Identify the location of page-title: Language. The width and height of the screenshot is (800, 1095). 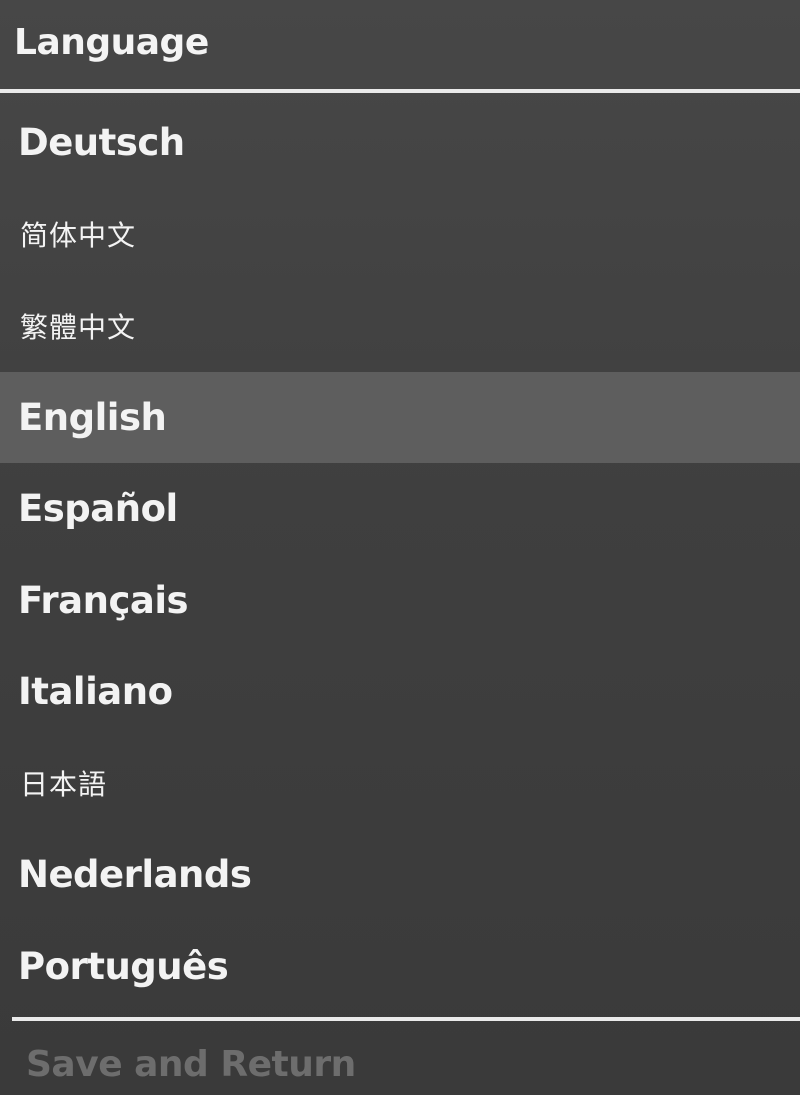
(111, 42).